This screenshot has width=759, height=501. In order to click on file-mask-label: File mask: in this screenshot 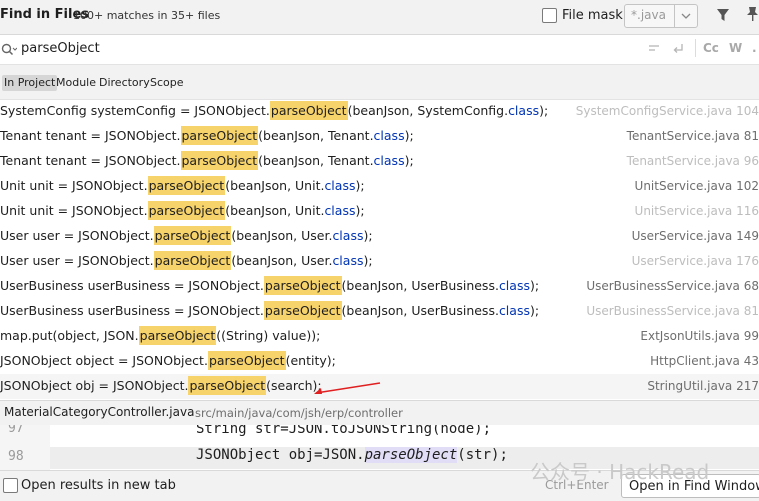, I will do `click(595, 15)`.